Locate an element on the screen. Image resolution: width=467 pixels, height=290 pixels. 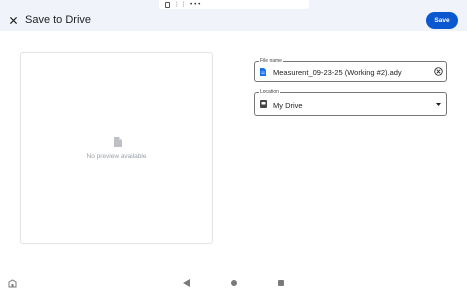
status-pill: ⋮⋮ ••• is located at coordinates (234, 4).